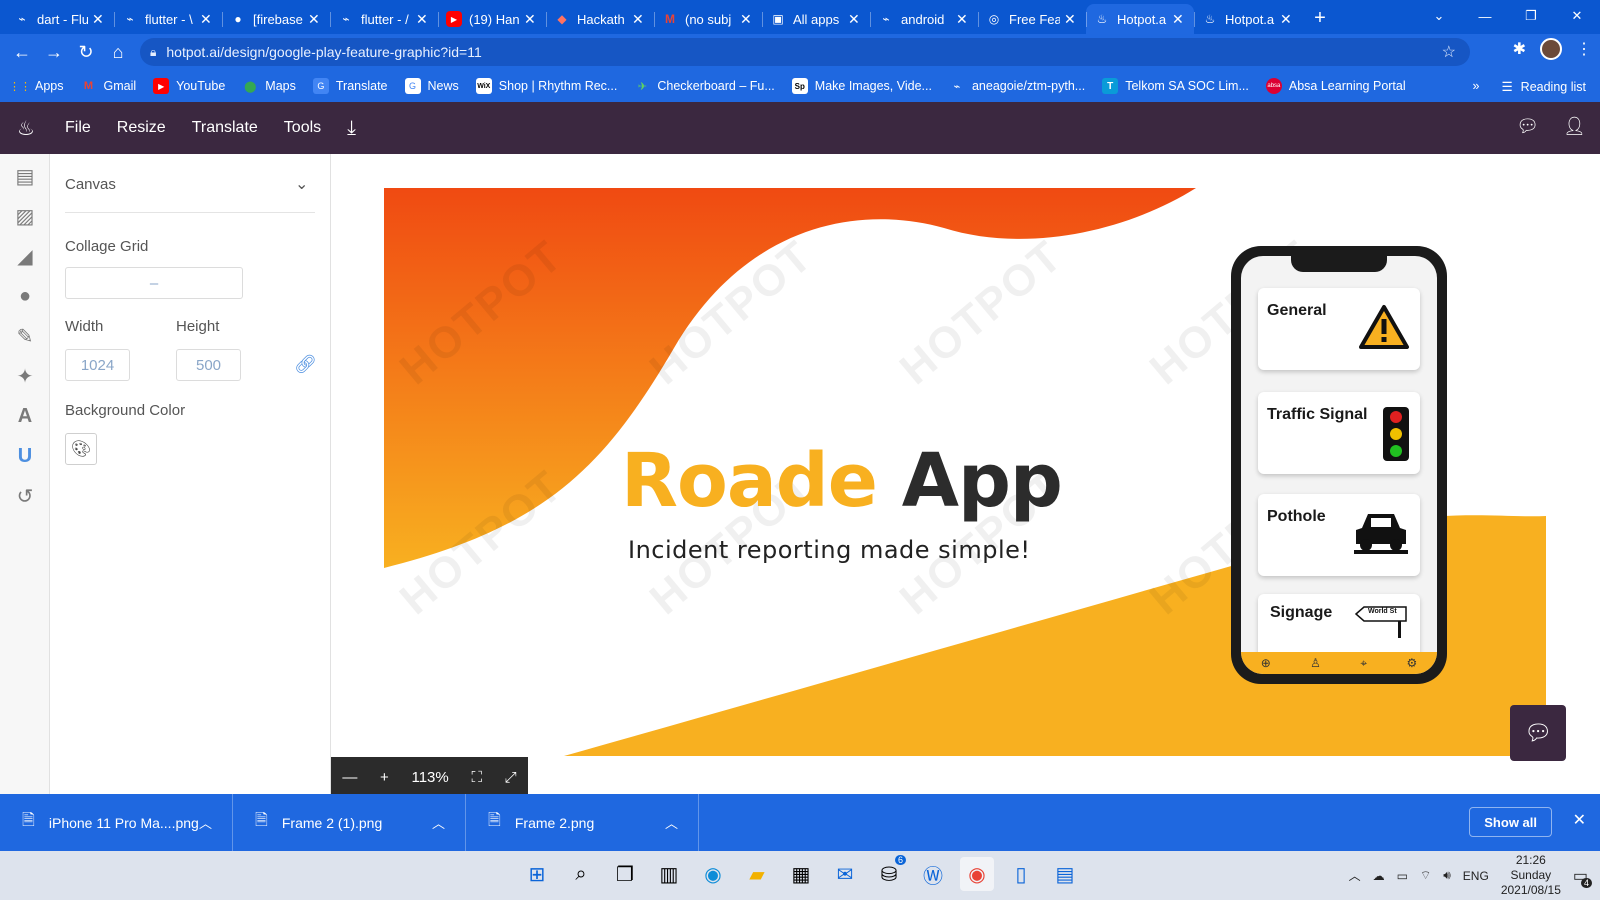  What do you see at coordinates (153, 52) in the screenshot?
I see `lock-icon: 🔒︎` at bounding box center [153, 52].